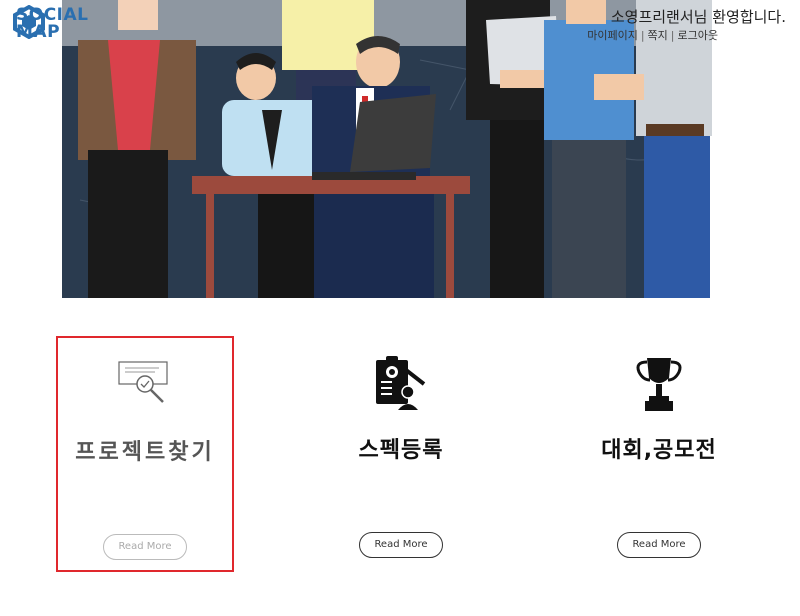 This screenshot has width=800, height=616. Describe the element at coordinates (401, 450) in the screenshot. I see `feature-title: 스펙등록` at that location.